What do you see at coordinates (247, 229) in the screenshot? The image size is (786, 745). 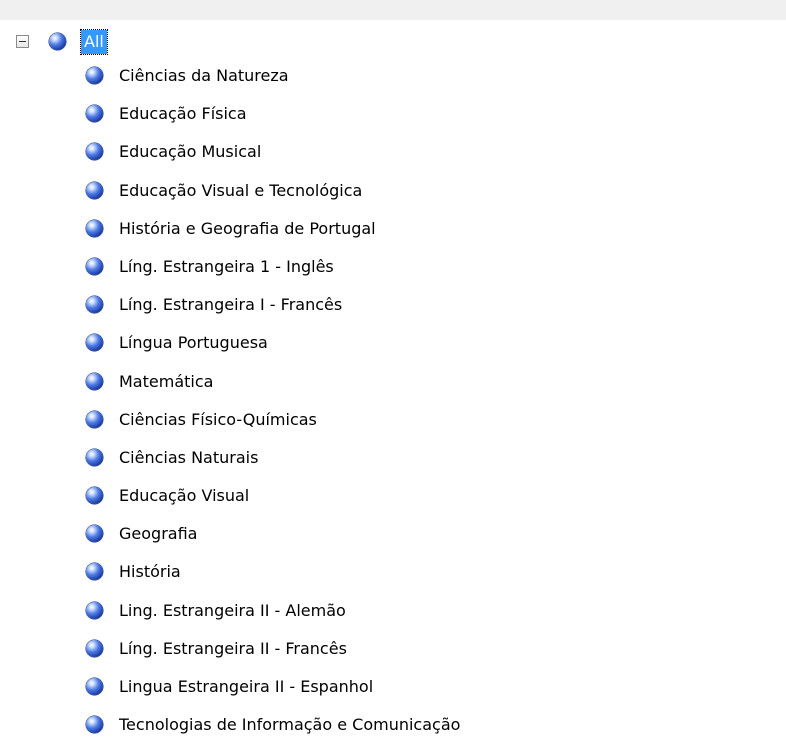 I see `tree-node-label: História e Geografia de Portugal` at bounding box center [247, 229].